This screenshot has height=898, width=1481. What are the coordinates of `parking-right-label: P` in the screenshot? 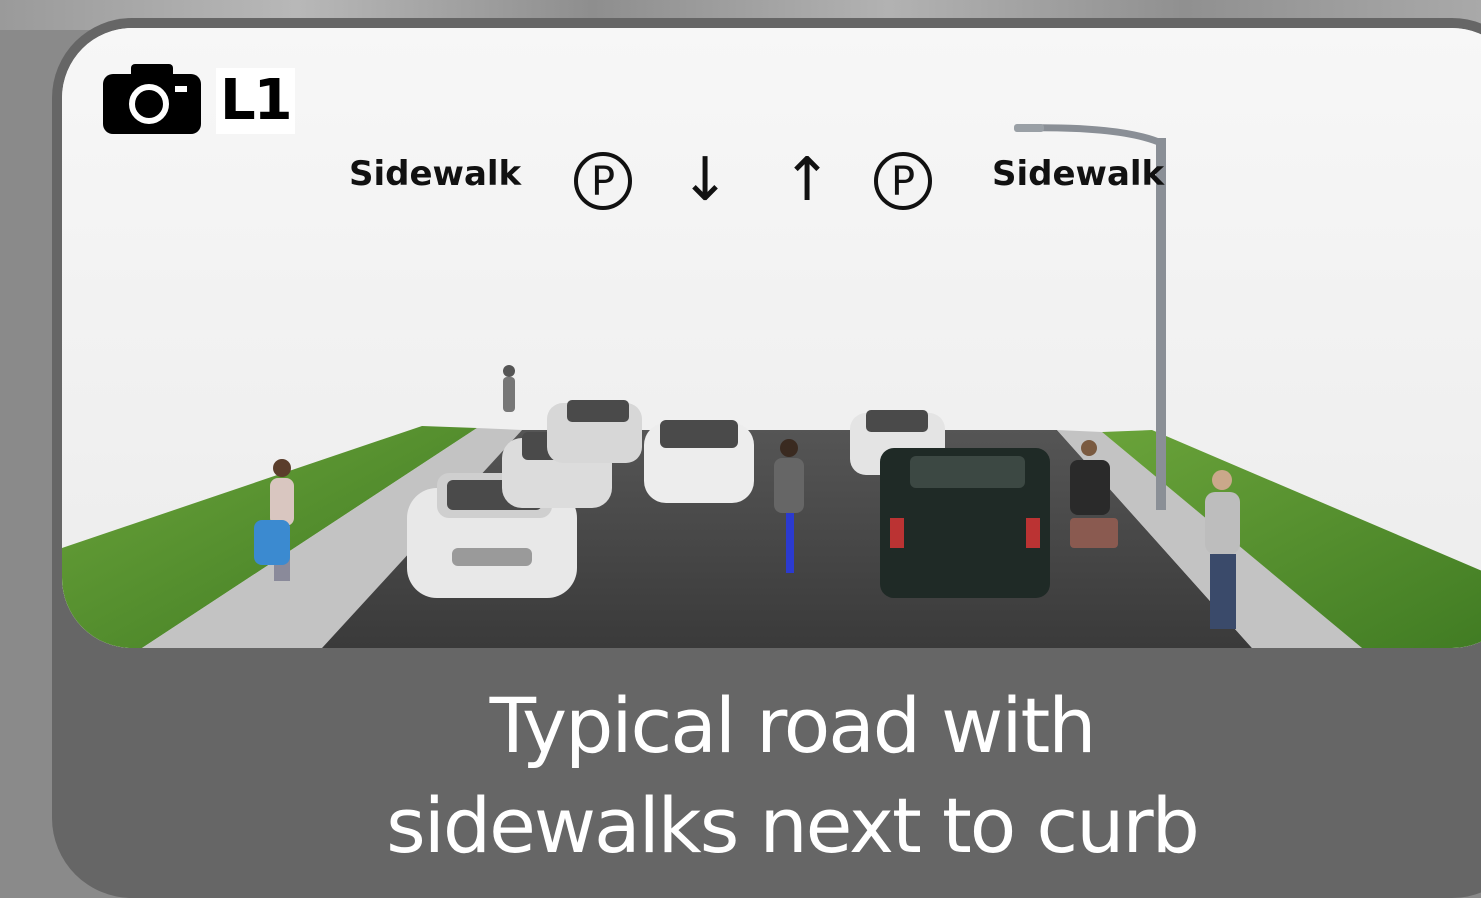 It's located at (903, 182).